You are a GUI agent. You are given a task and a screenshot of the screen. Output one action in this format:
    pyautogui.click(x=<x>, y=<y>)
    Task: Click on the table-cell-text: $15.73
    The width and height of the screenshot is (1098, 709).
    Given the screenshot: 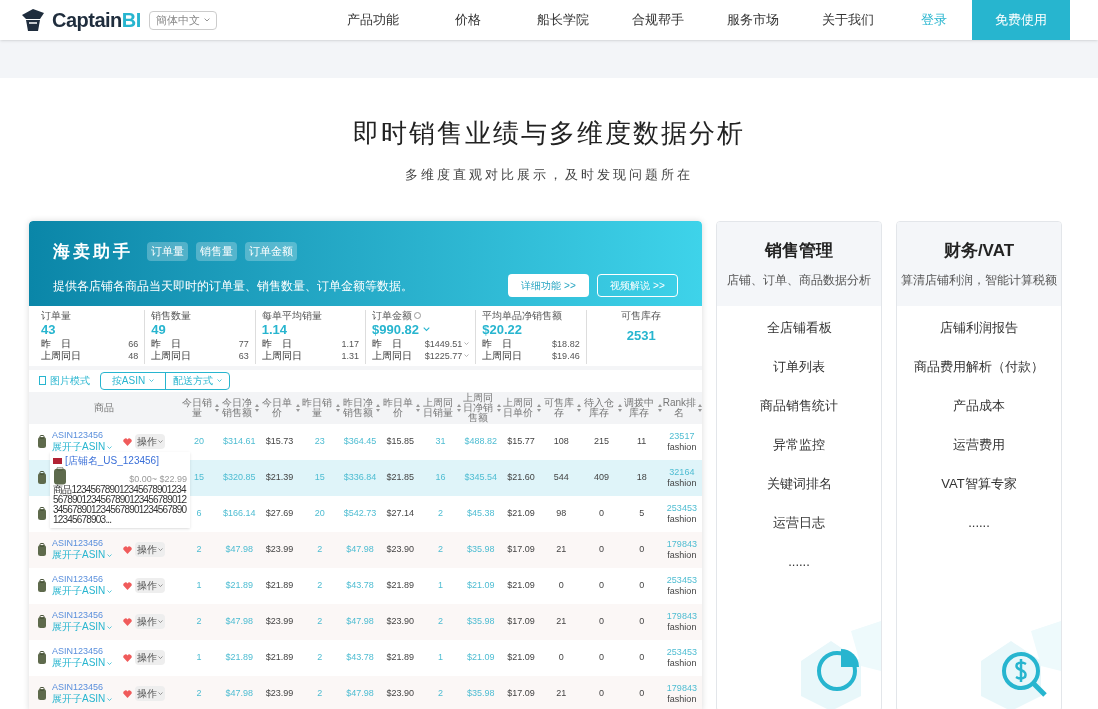 What is the action you would take?
    pyautogui.click(x=279, y=441)
    